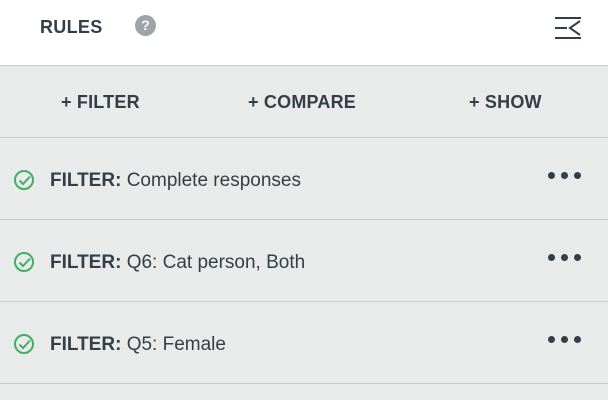  What do you see at coordinates (71, 27) in the screenshot?
I see `page-title: RULES` at bounding box center [71, 27].